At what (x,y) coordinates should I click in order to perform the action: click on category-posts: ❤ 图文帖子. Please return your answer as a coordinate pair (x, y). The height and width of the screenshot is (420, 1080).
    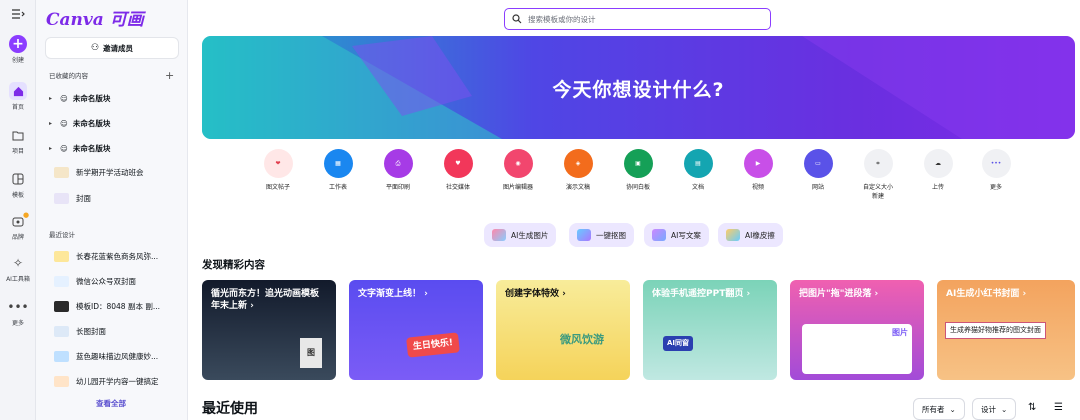
    Looking at the image, I should click on (278, 170).